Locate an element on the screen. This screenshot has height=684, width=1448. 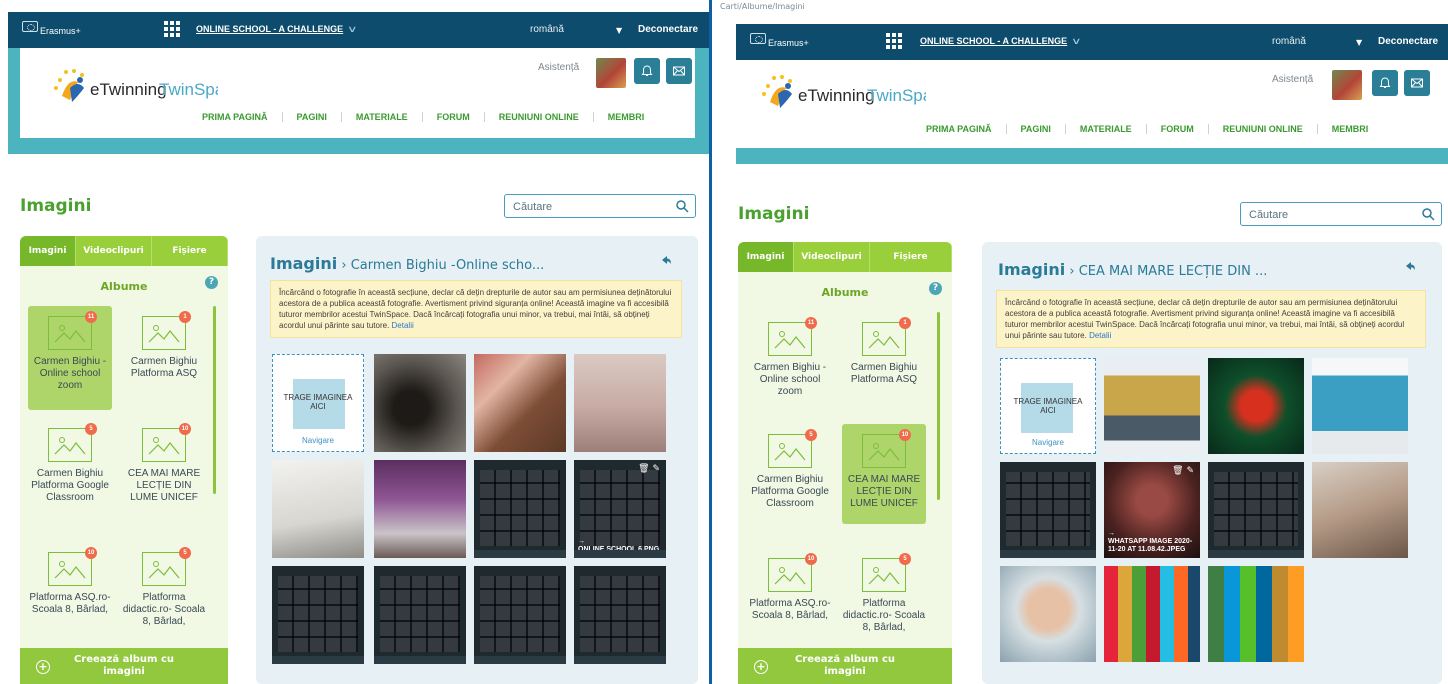
album-item-selected: 10 CEA MAI MARE LECȚIE DIN LUME UNICEF is located at coordinates (884, 474).